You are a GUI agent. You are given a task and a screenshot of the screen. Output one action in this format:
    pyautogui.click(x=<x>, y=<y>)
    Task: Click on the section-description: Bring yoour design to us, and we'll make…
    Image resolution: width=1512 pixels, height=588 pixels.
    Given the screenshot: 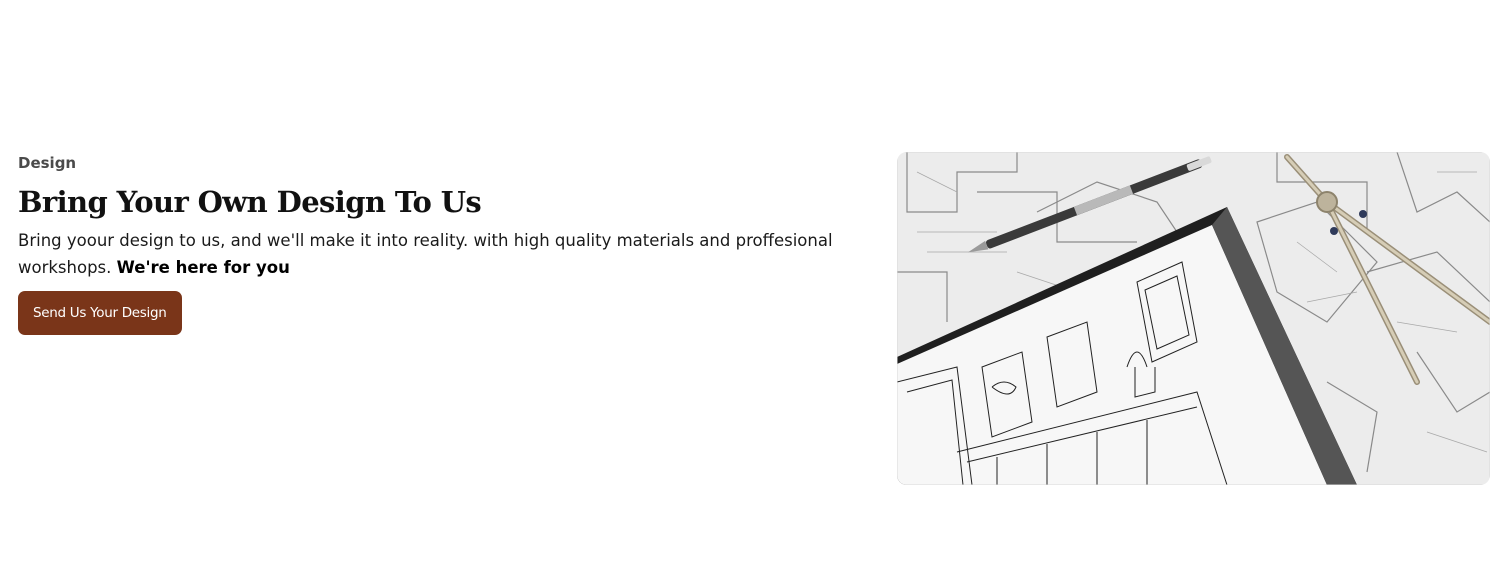 What is the action you would take?
    pyautogui.click(x=450, y=254)
    